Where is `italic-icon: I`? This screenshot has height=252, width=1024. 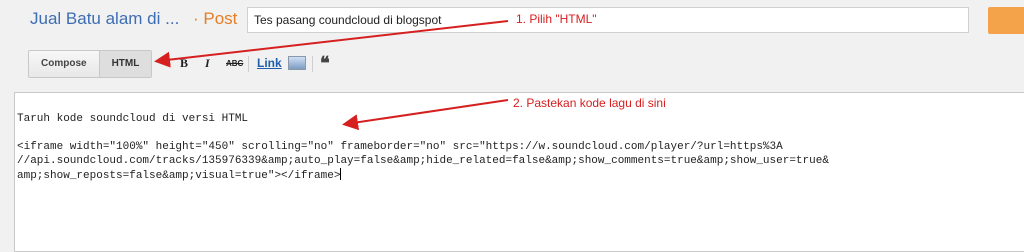 italic-icon: I is located at coordinates (207, 63).